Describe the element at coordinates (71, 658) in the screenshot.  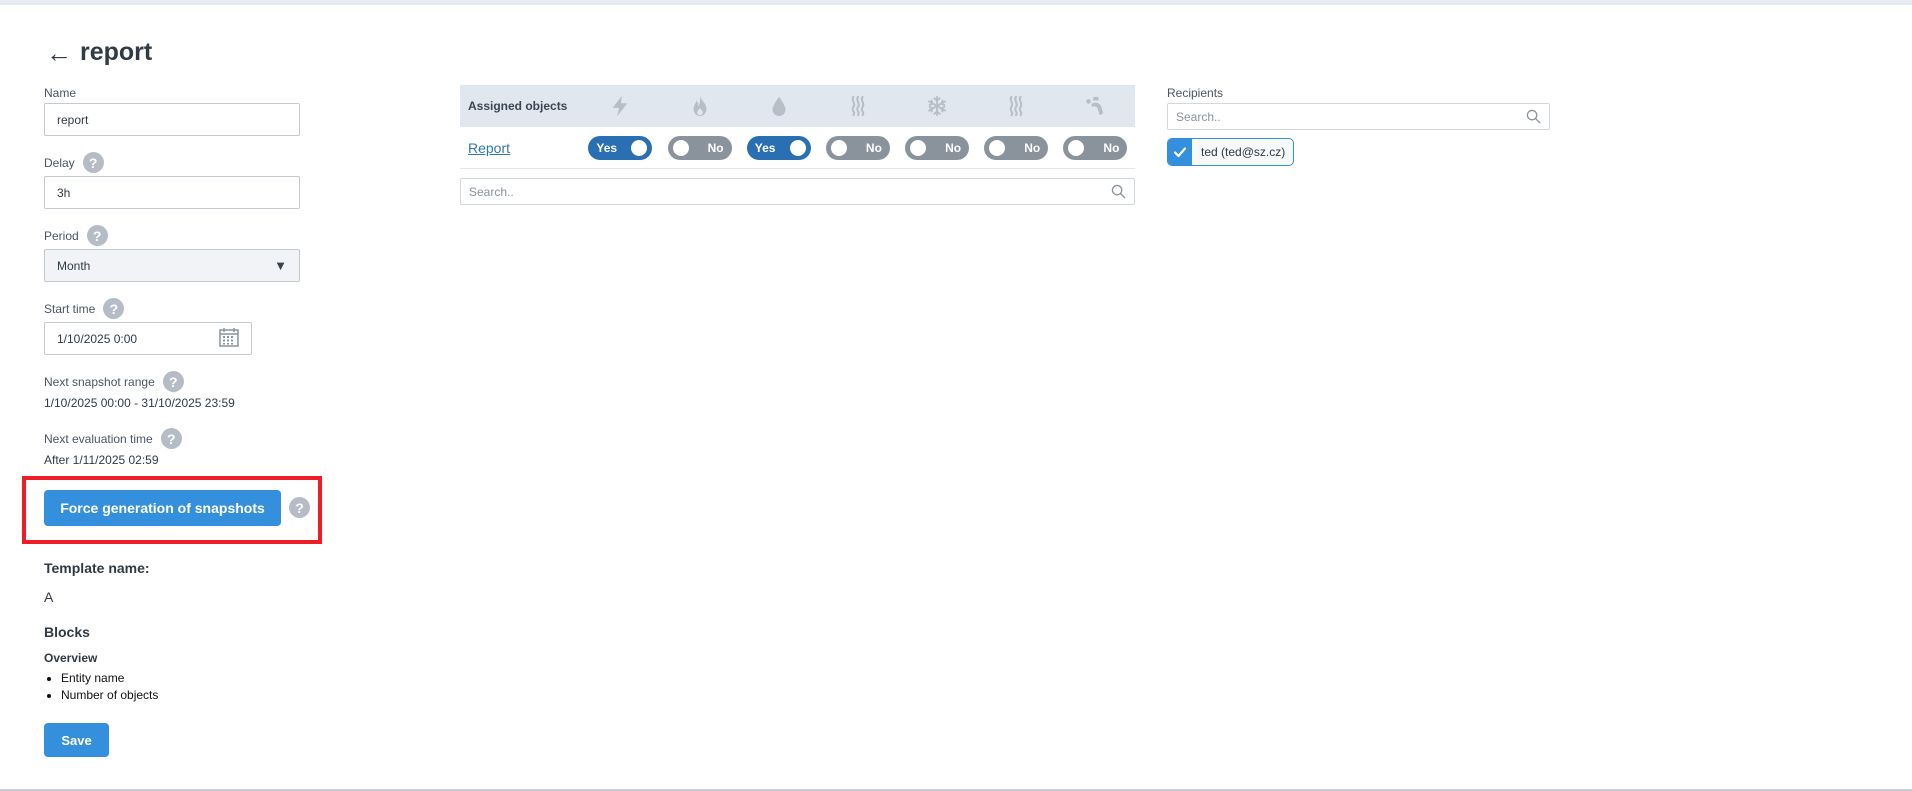
I see `overview-label: Overview` at that location.